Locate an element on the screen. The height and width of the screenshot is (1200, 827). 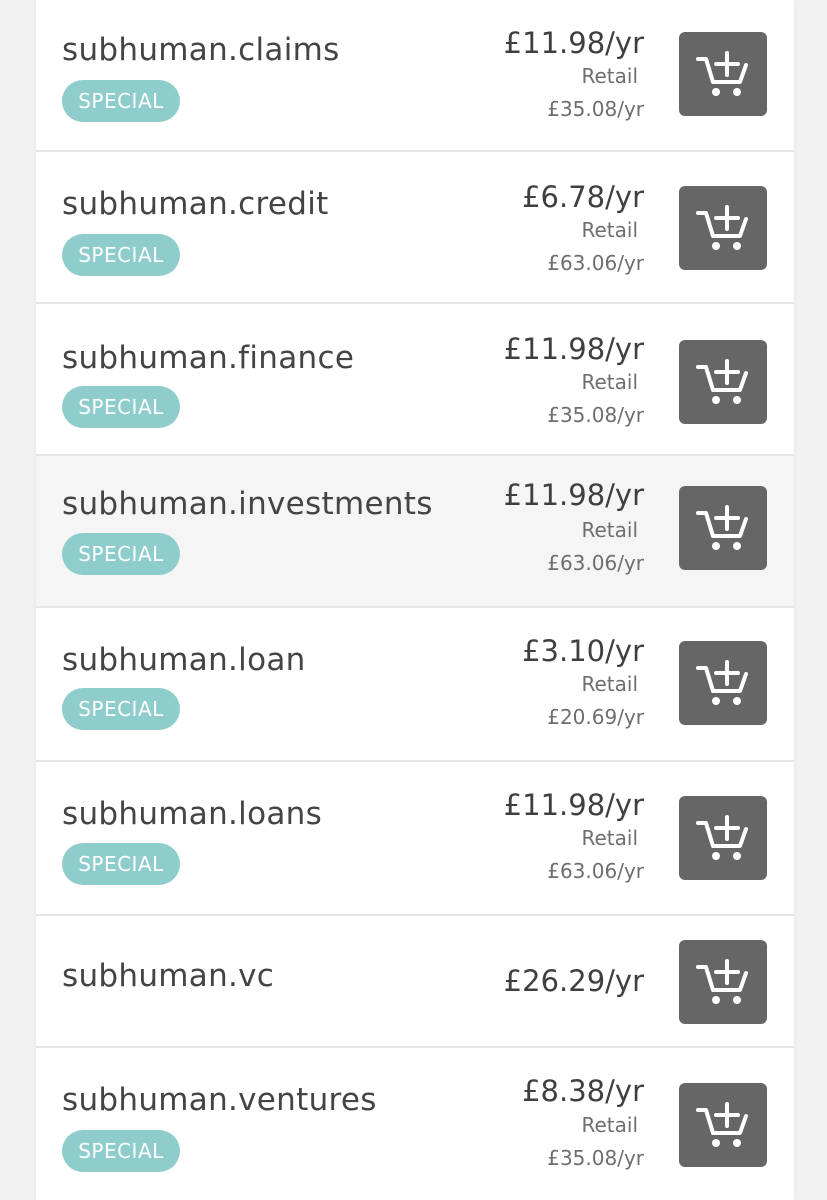
domain-name: subhuman.claims is located at coordinates (201, 50).